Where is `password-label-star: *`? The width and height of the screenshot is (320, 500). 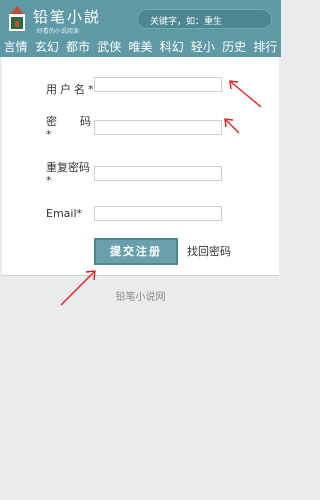 password-label-star: * is located at coordinates (49, 134).